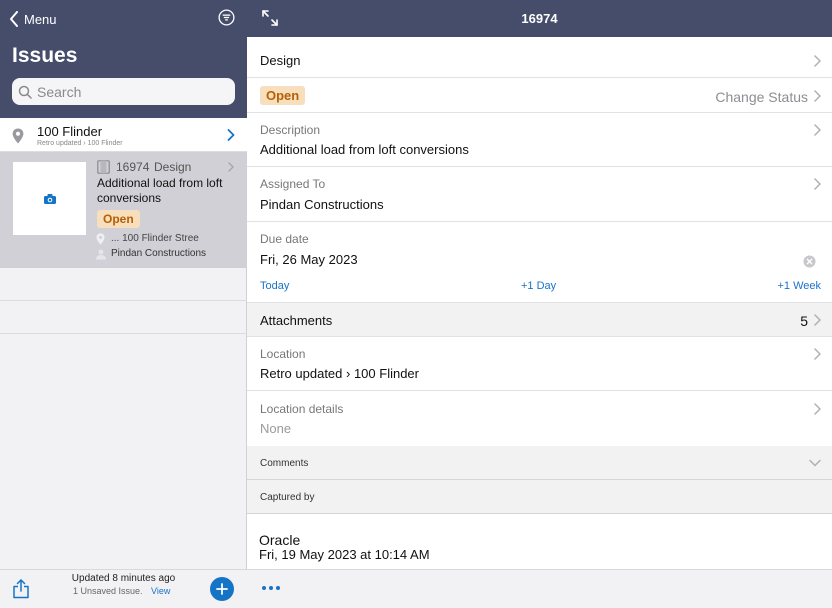 The width and height of the screenshot is (832, 608). What do you see at coordinates (539, 364) in the screenshot?
I see `location-row: Location Retro updated › 100 Flinder` at bounding box center [539, 364].